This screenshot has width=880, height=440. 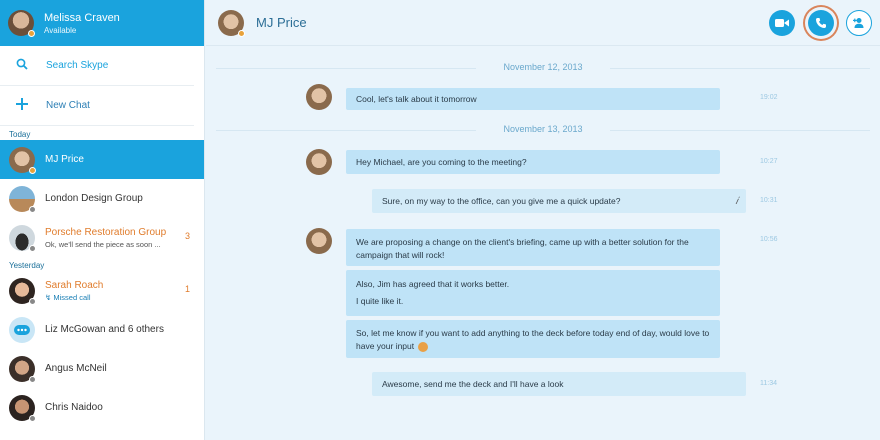 I want to click on status-available-dot, so click(x=31, y=33).